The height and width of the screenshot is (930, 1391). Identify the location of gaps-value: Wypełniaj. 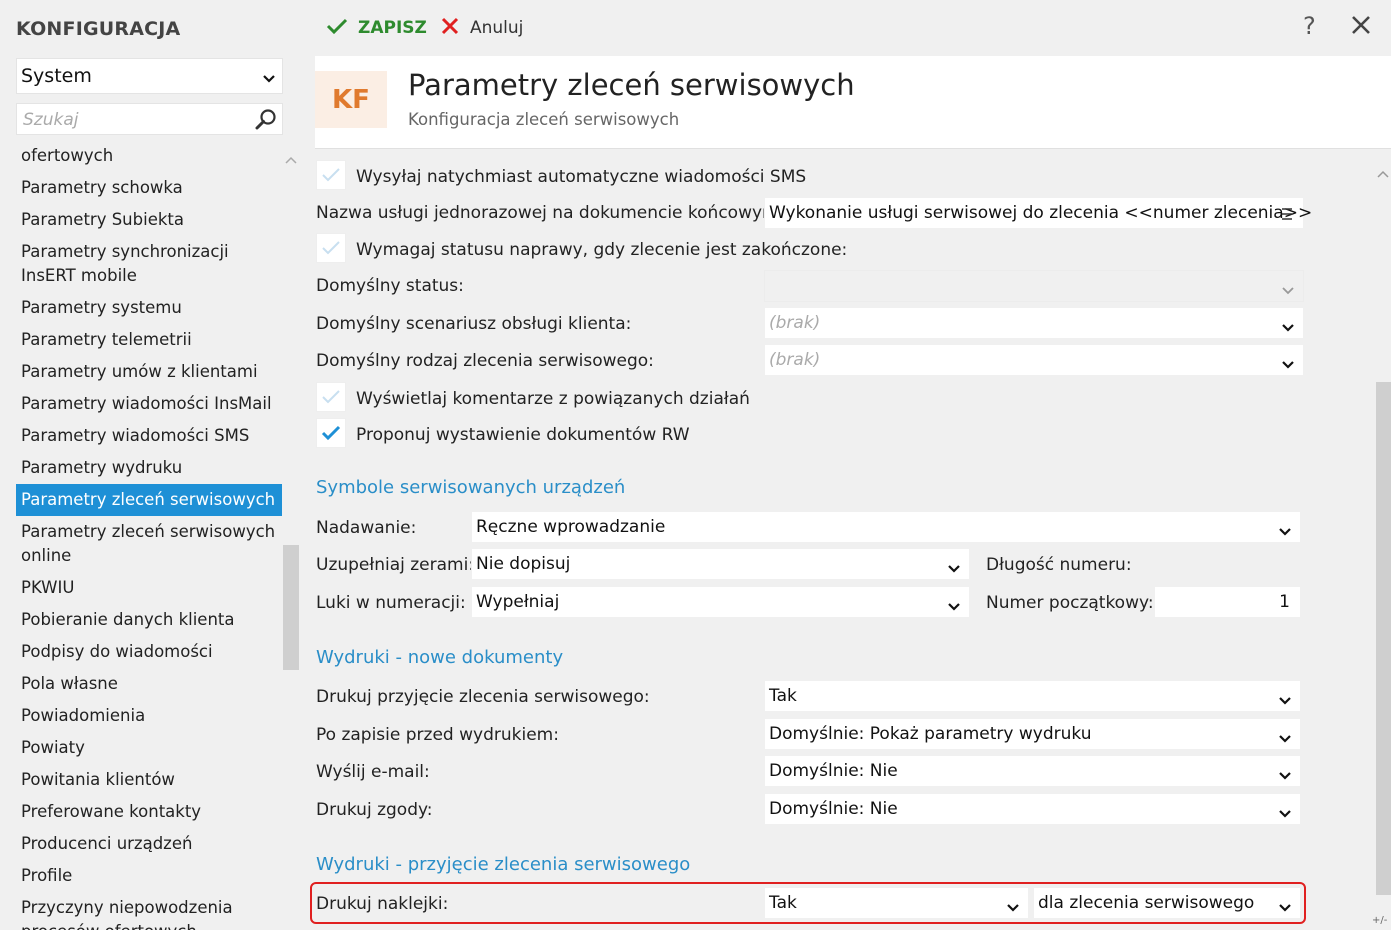
(518, 602).